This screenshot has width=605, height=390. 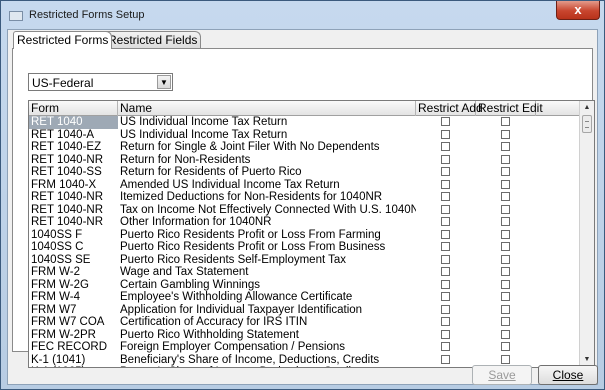 What do you see at coordinates (214, 322) in the screenshot?
I see `form-name-cell: Certification of Accuracy for IRS ITIN` at bounding box center [214, 322].